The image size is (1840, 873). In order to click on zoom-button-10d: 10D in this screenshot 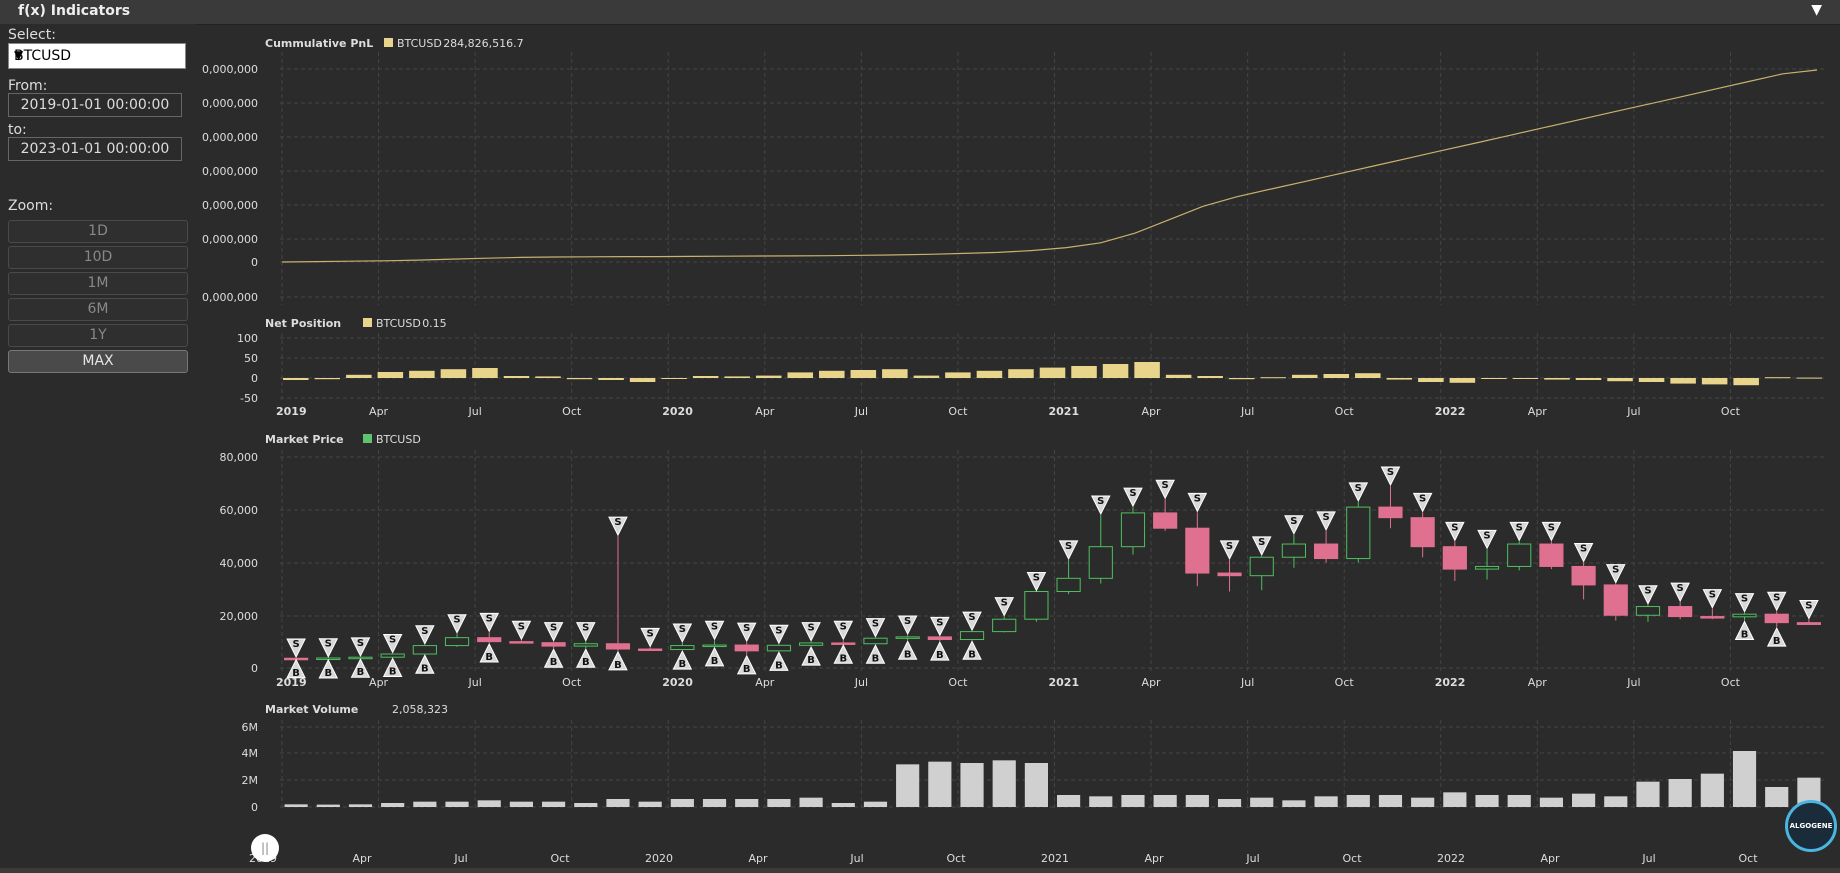, I will do `click(98, 257)`.